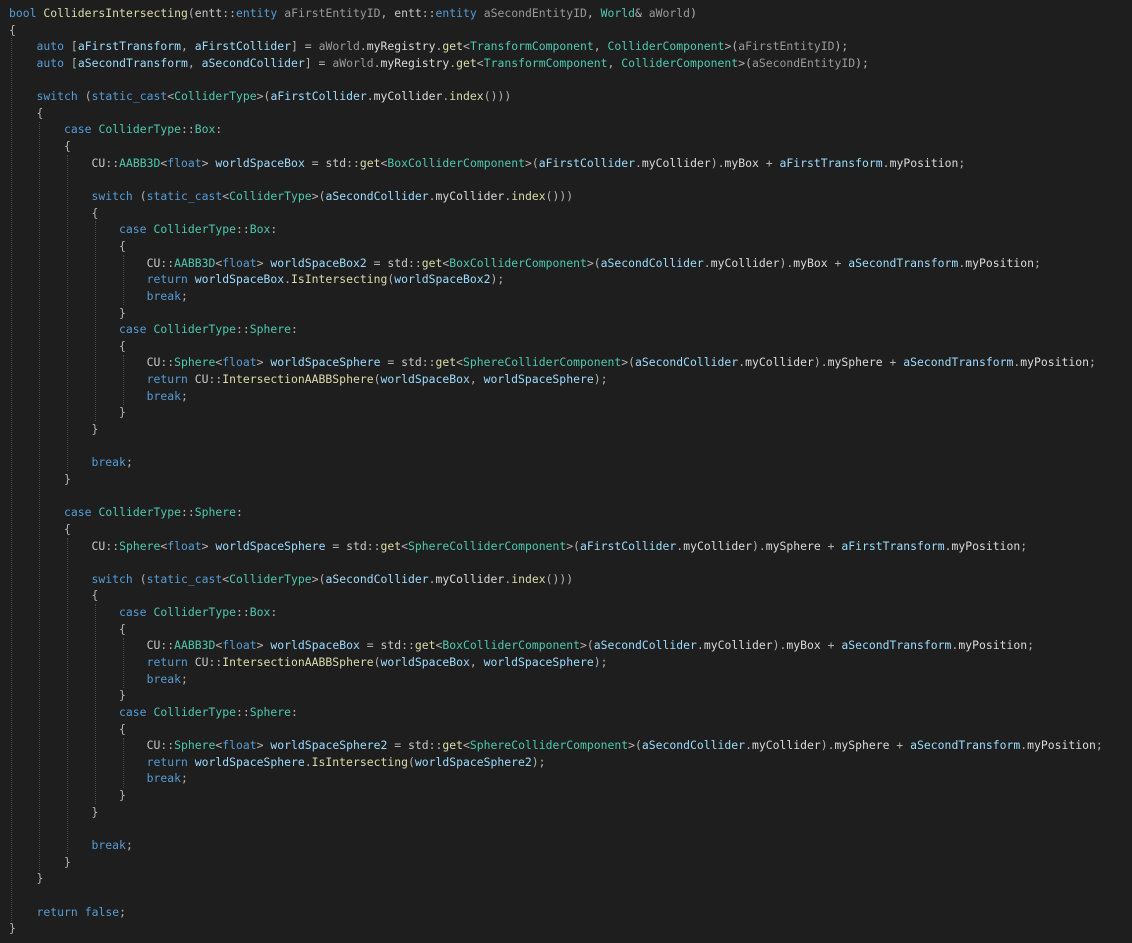 This screenshot has height=943, width=1132. Describe the element at coordinates (556, 912) in the screenshot. I see `code-line: return false;` at that location.